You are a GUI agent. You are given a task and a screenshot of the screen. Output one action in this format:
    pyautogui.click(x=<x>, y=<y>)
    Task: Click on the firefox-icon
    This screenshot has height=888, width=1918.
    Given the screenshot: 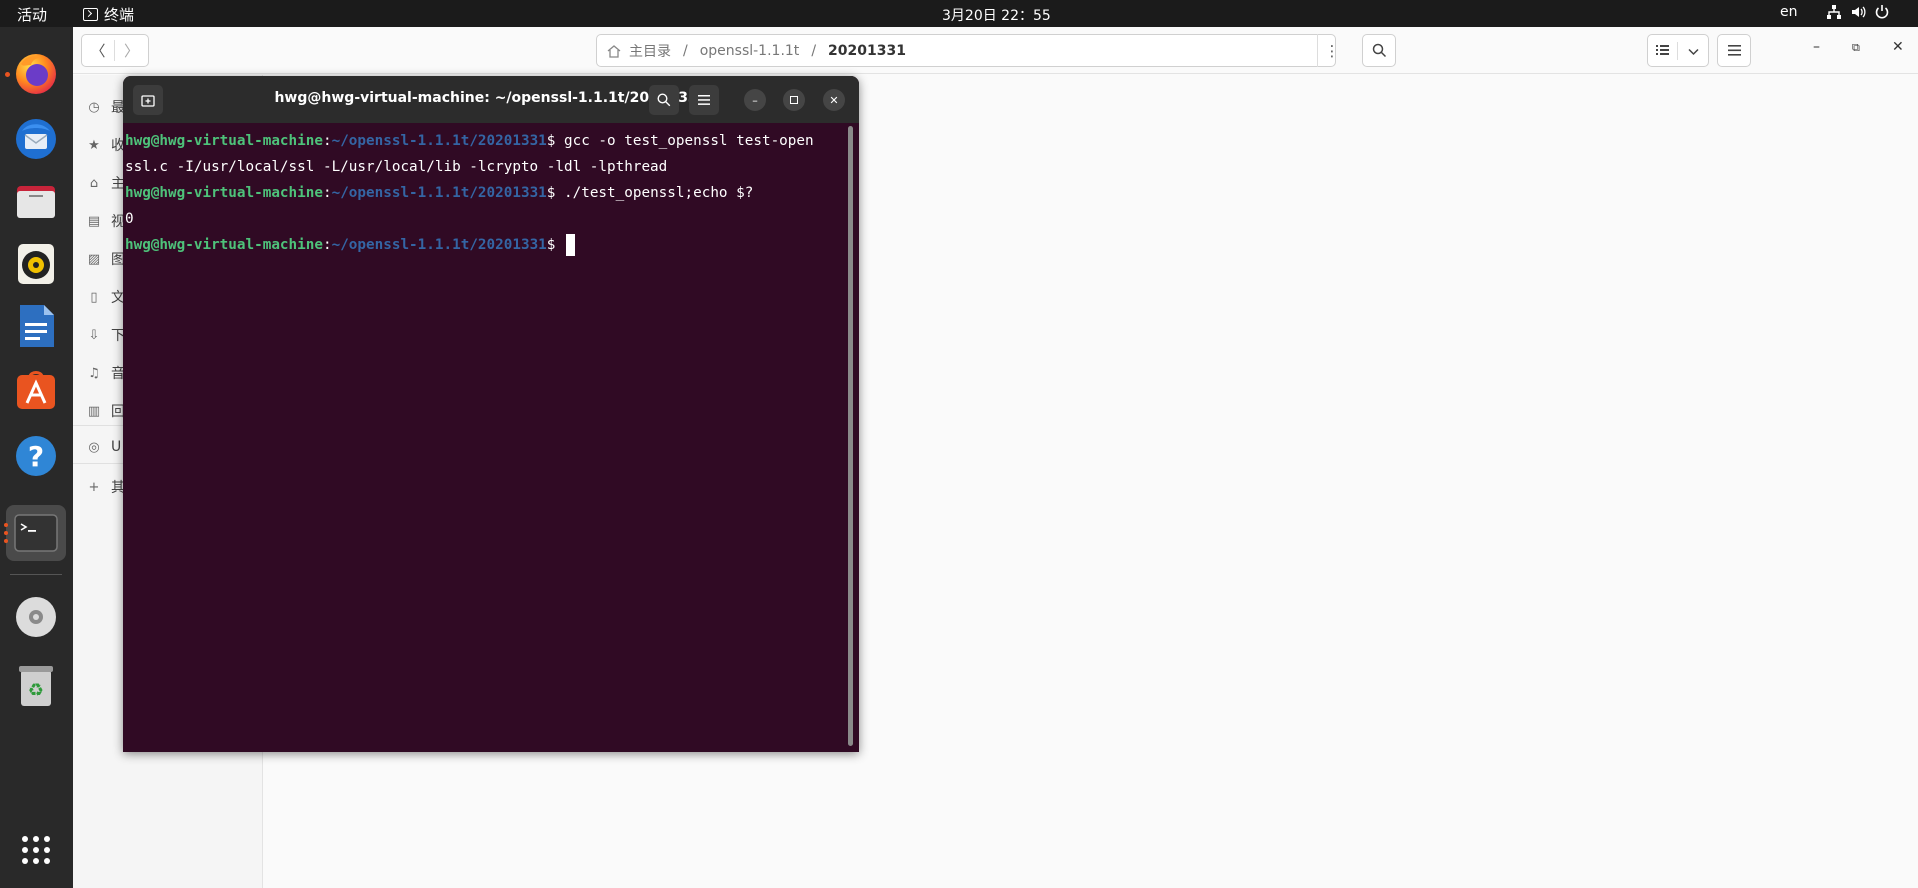 What is the action you would take?
    pyautogui.click(x=36, y=74)
    